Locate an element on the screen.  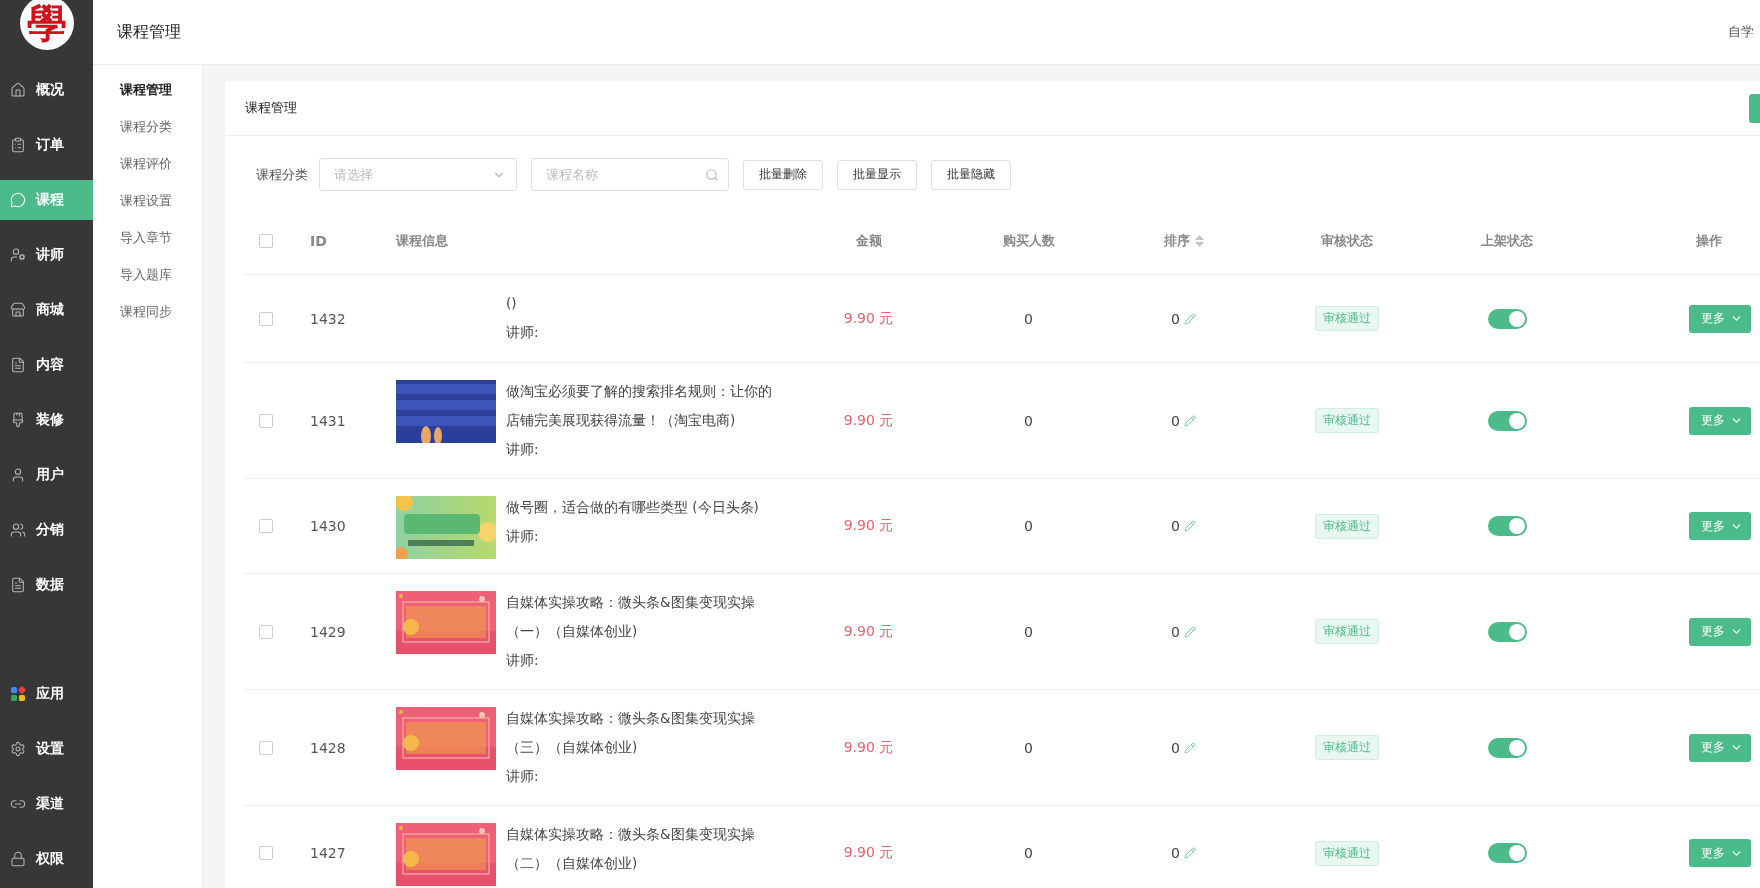
subnav-item: 导入章节 is located at coordinates (147, 237).